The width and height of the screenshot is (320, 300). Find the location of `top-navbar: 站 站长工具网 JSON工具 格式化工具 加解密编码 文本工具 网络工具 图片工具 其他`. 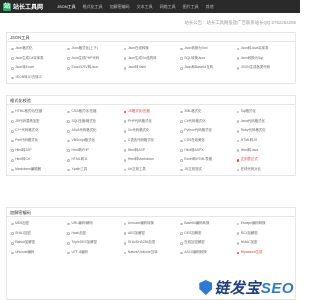

top-navbar: 站 站长工具网 JSON工具 格式化工具 加解密编码 文本工具 网络工具 图片工具 其他 is located at coordinates (150, 6).